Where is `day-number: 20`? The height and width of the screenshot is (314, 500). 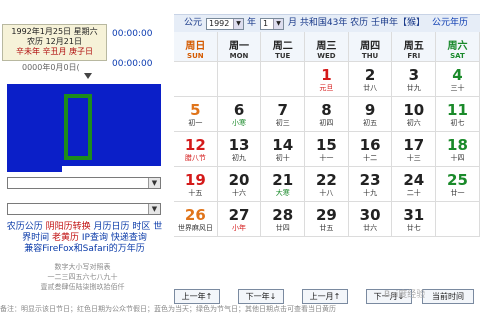
day-number: 20 is located at coordinates (239, 180).